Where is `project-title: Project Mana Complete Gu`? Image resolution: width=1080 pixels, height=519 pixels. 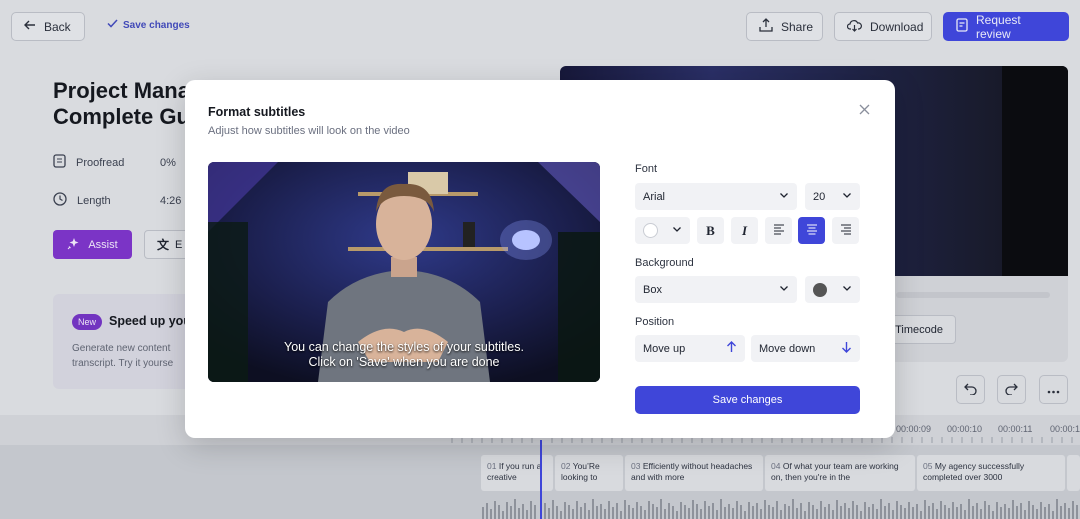
project-title: Project Mana Complete Gu is located at coordinates (121, 103).